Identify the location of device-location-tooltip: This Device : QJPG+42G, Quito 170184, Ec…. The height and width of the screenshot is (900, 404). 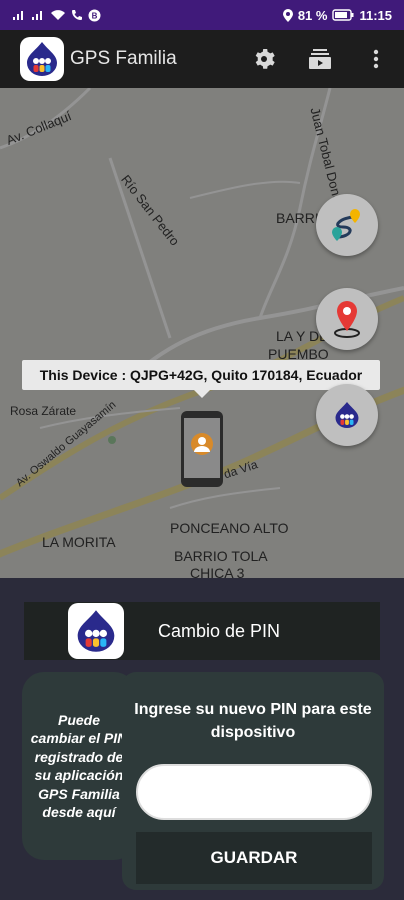
(201, 379).